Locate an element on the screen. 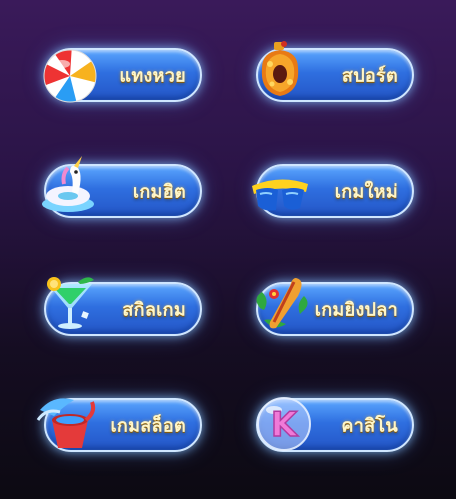  menu-label-lottery: แทงหวย is located at coordinates (152, 76).